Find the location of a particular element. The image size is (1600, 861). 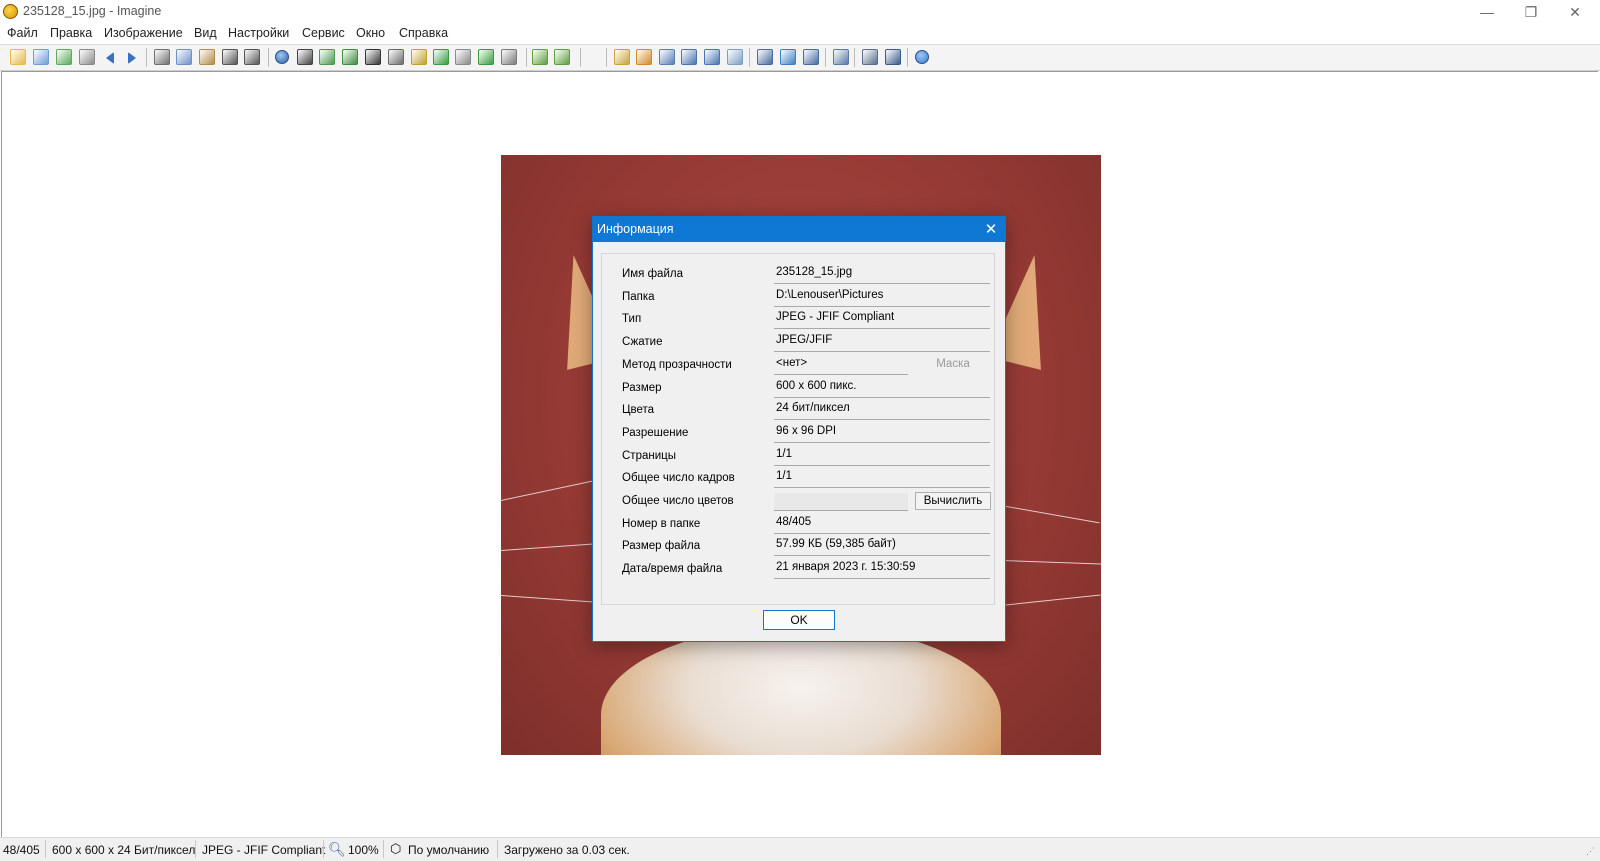

info-label: Дата/время файла is located at coordinates (672, 569).